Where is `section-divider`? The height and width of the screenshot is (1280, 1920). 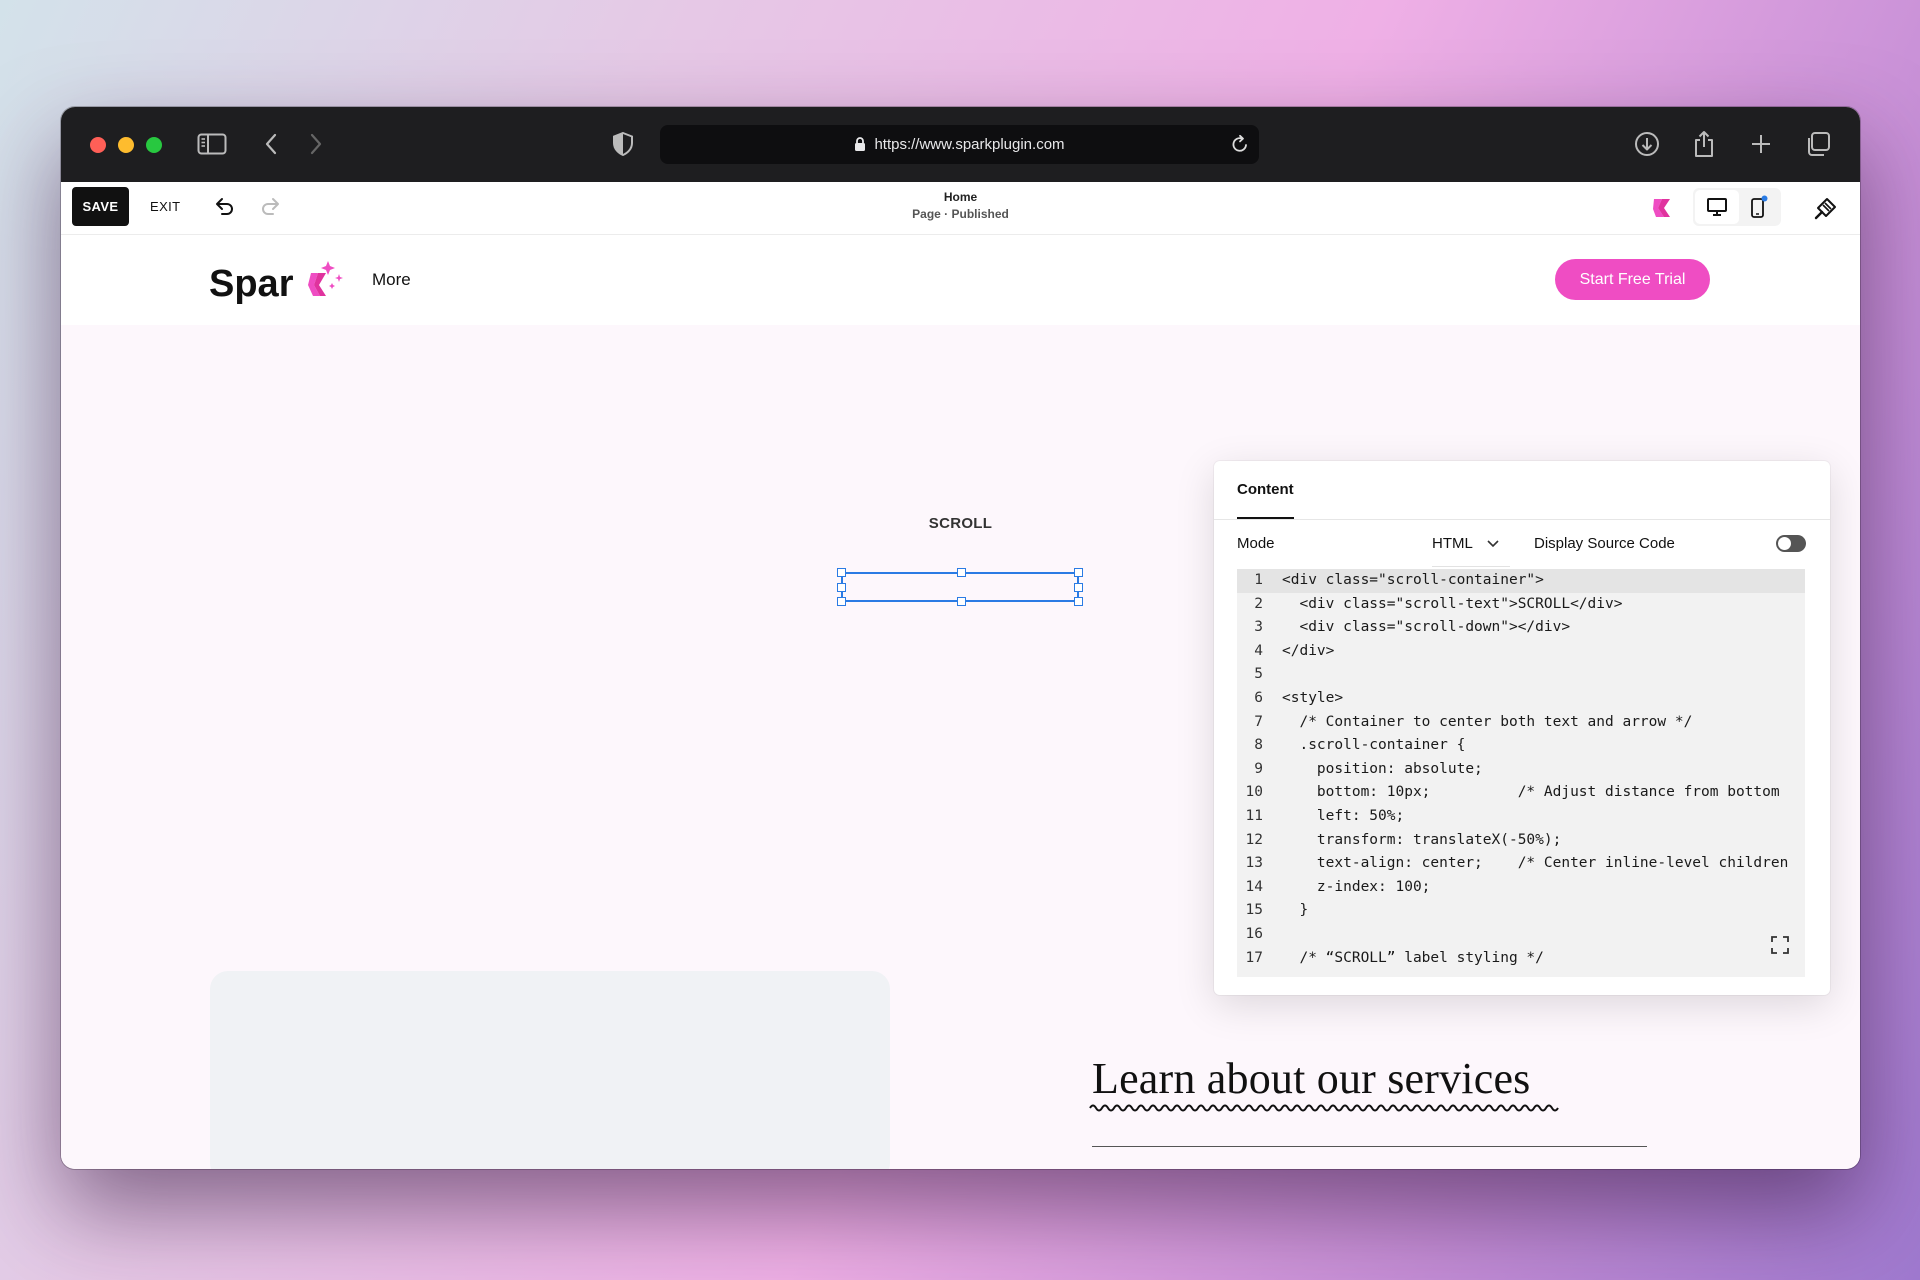
section-divider is located at coordinates (1369, 1146).